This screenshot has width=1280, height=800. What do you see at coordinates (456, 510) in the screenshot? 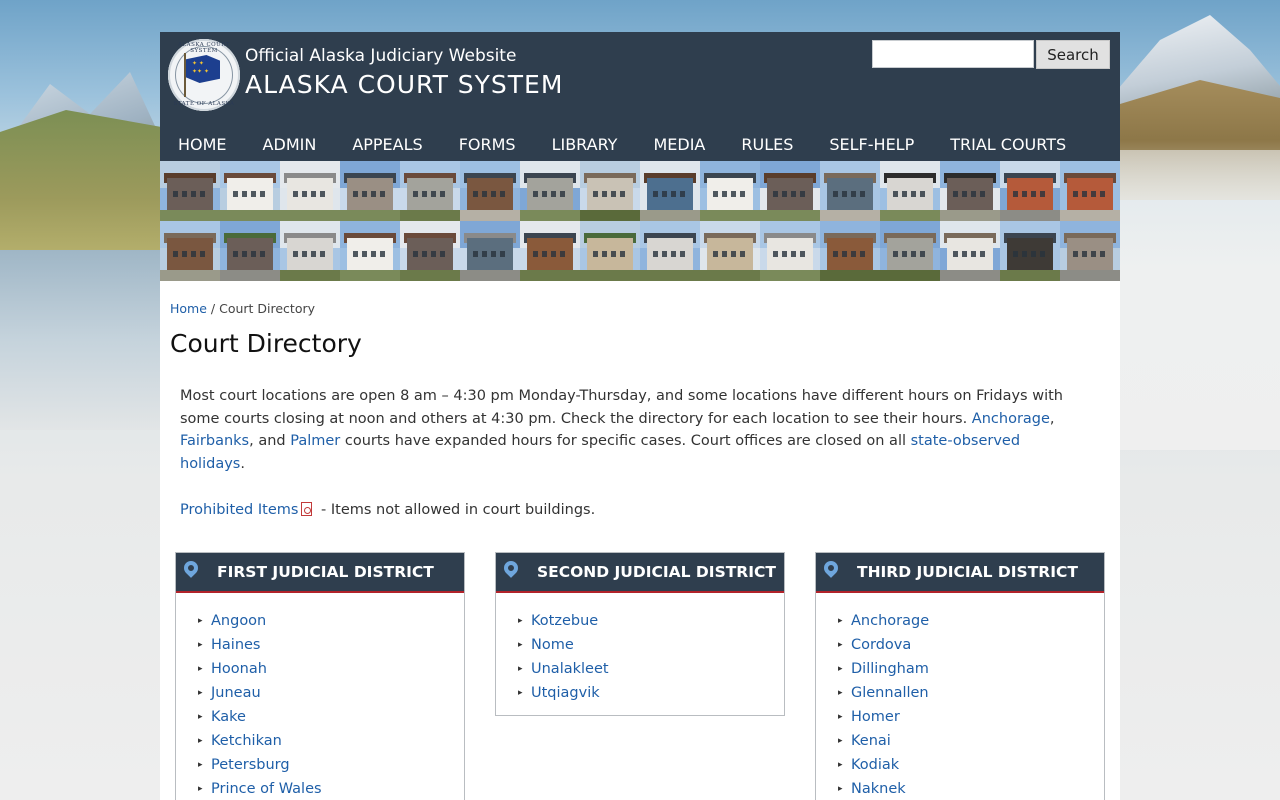
I see `prohibited-items-text: - Items not allowed in court buildings.` at bounding box center [456, 510].